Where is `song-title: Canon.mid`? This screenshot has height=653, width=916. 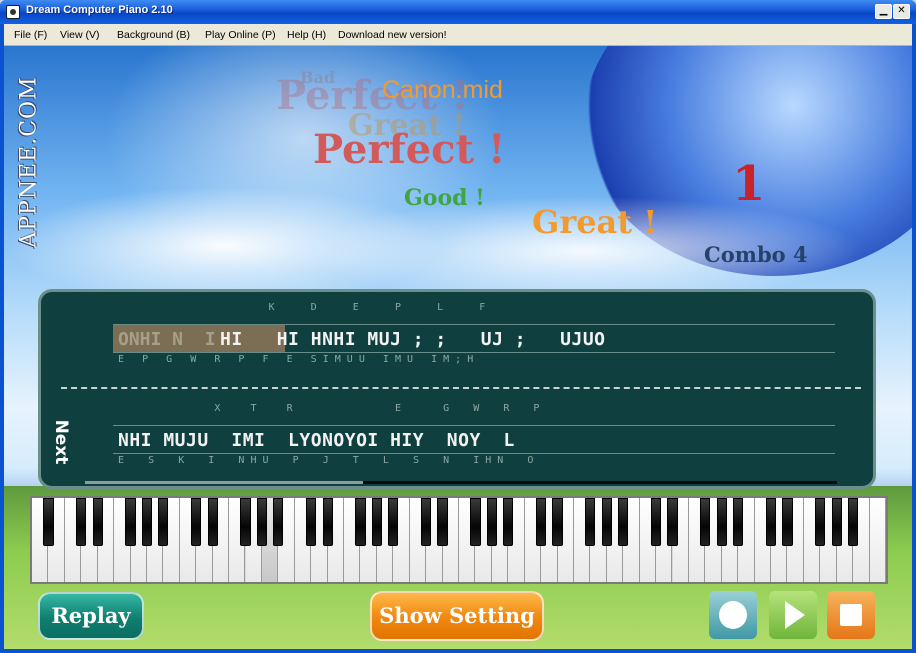 song-title: Canon.mid is located at coordinates (442, 90).